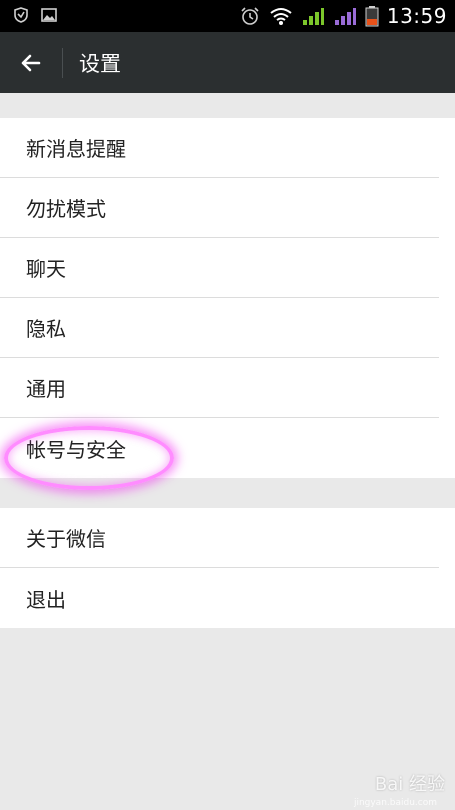  What do you see at coordinates (66, 539) in the screenshot?
I see `settings-item-label: 关于微信` at bounding box center [66, 539].